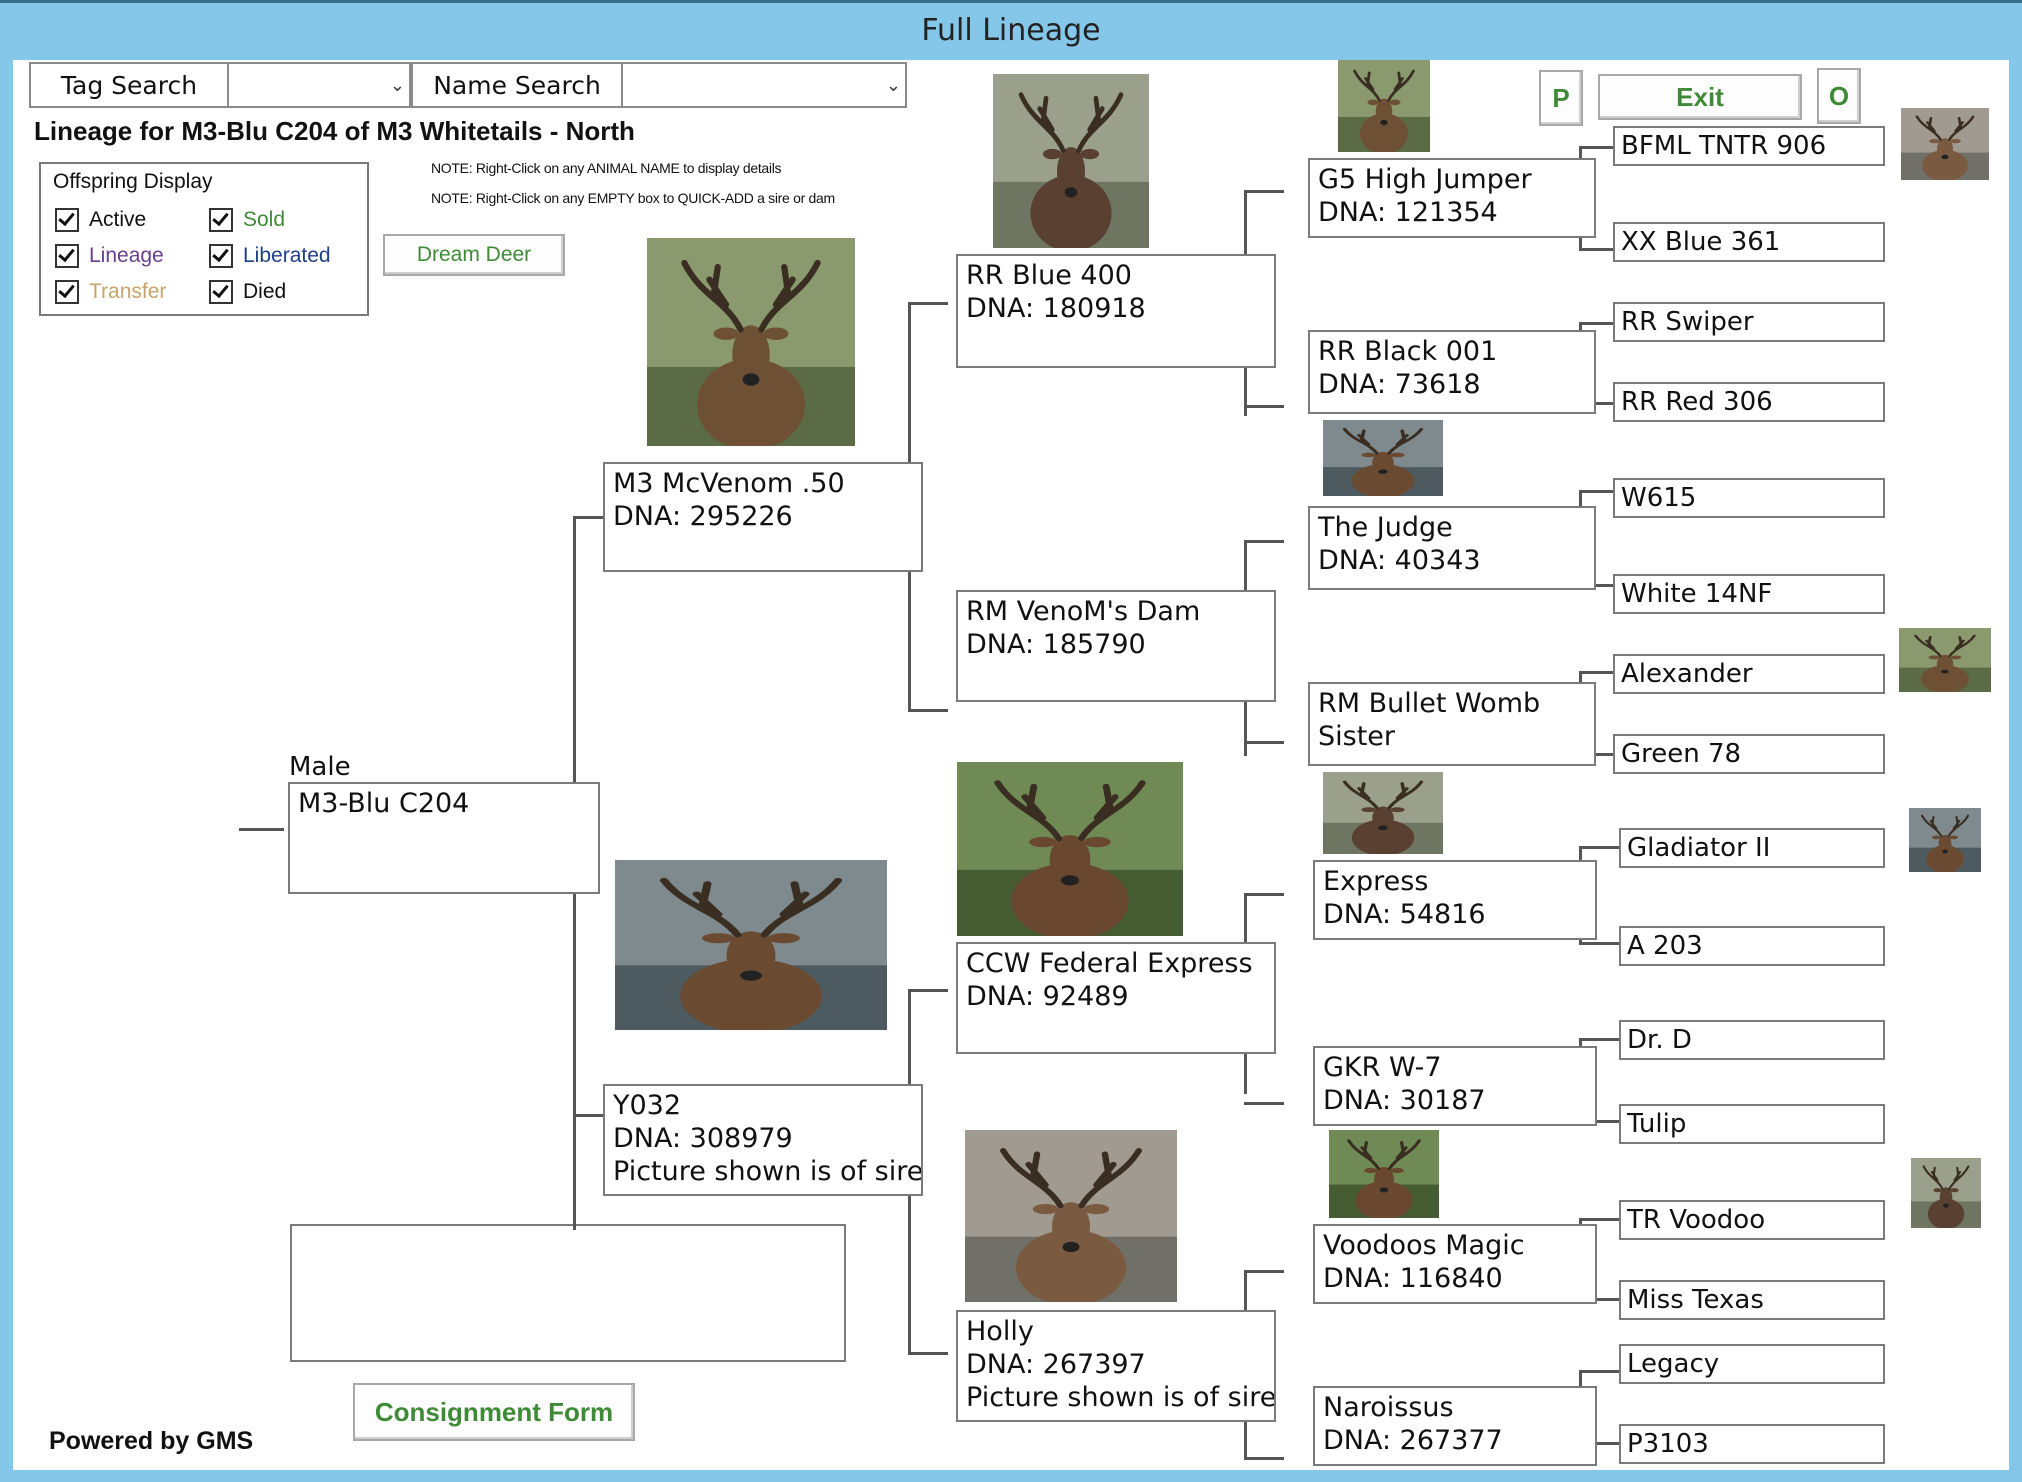 This screenshot has height=1482, width=2022. Describe the element at coordinates (100, 220) in the screenshot. I see `checkbox-active: Active` at that location.